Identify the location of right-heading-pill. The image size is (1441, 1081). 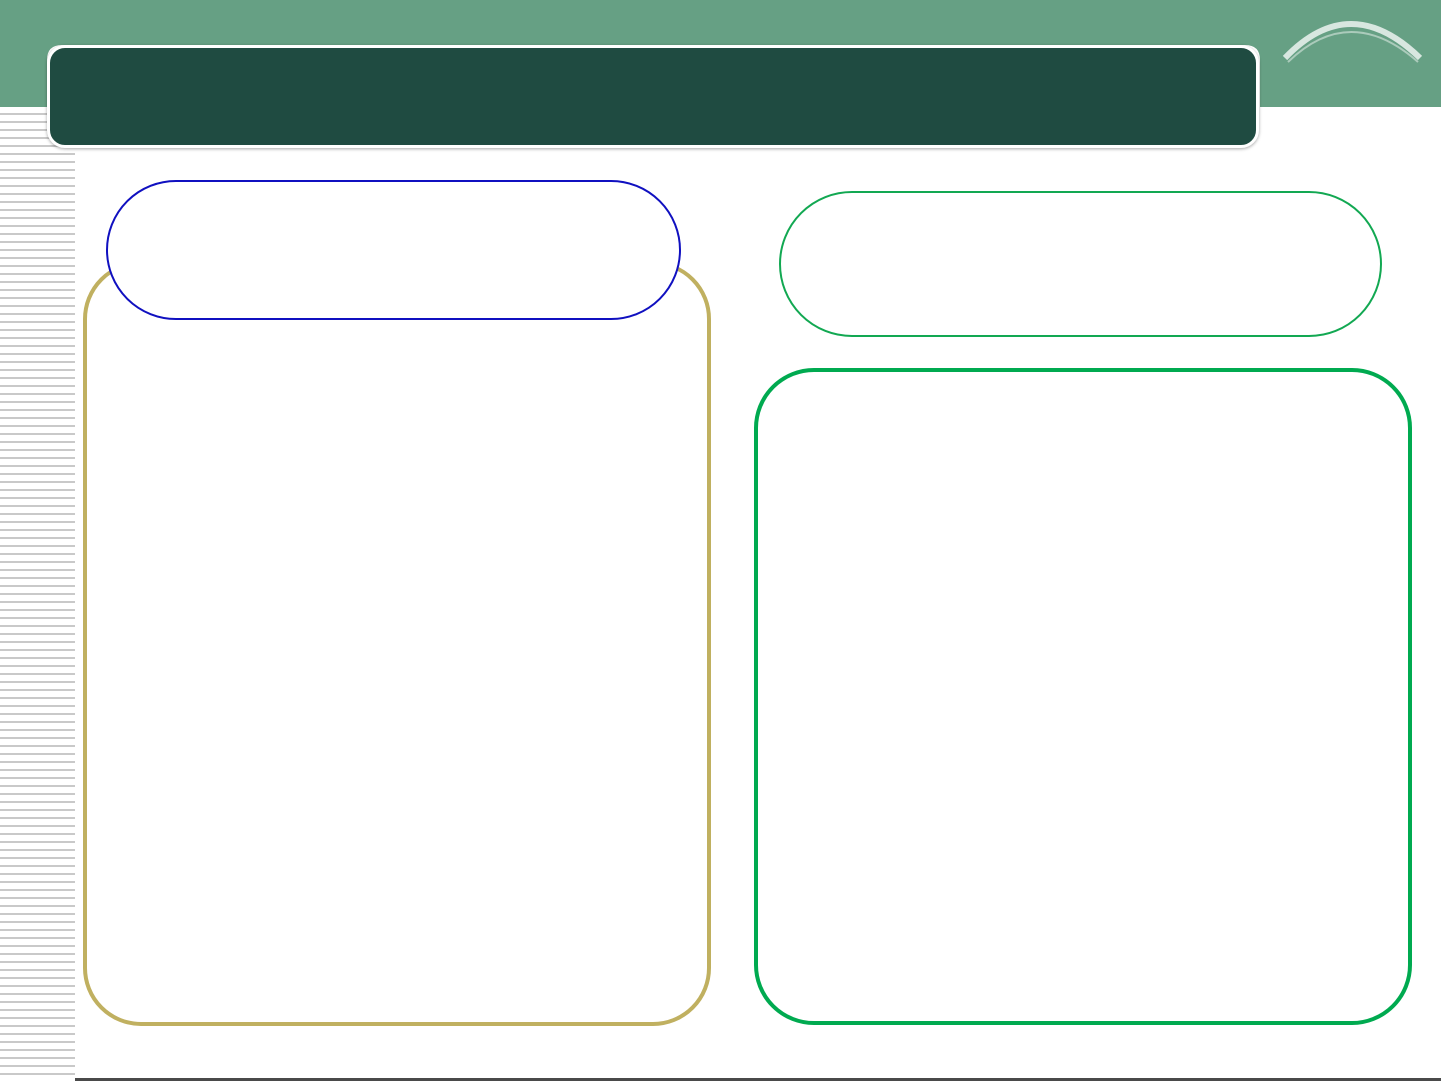
(1080, 264).